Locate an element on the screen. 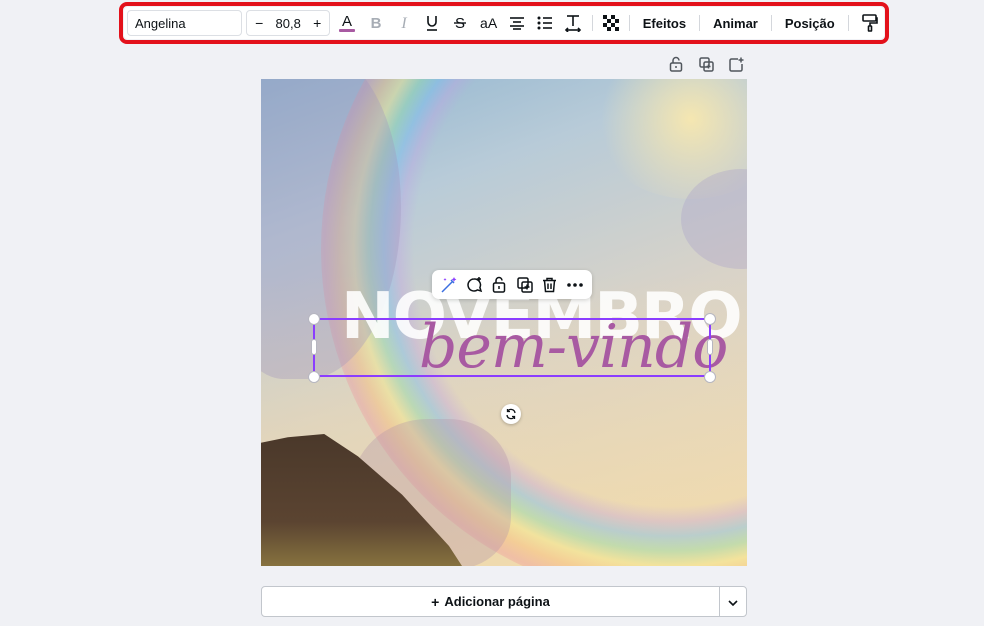  font-size-control: − 80,8 + is located at coordinates (288, 23).